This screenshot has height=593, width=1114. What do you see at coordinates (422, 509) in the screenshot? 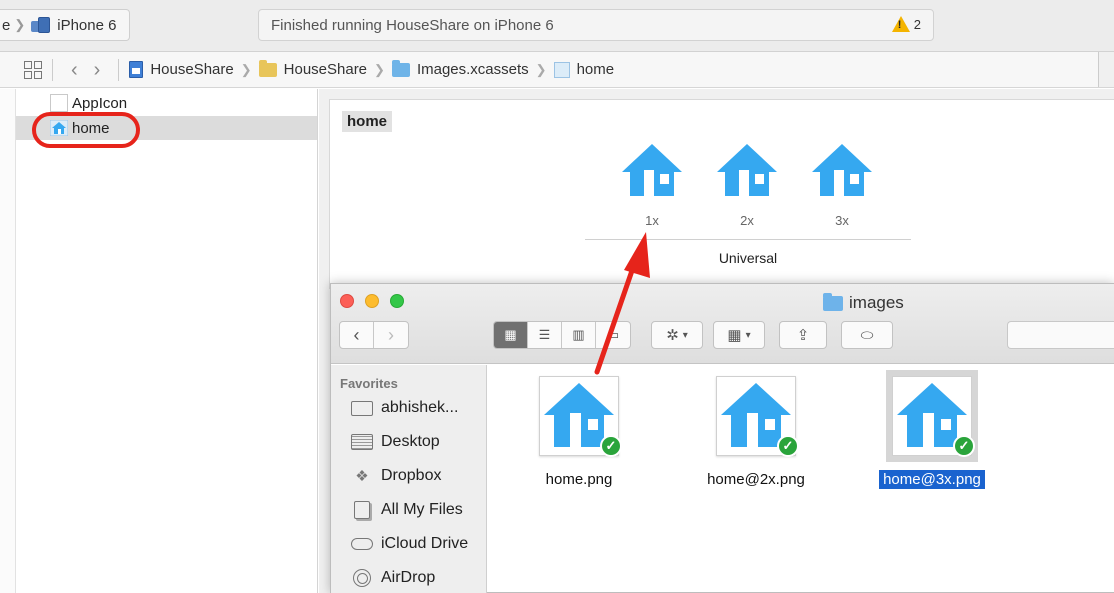
I see `sidebar-item-label: All My Files` at bounding box center [422, 509].